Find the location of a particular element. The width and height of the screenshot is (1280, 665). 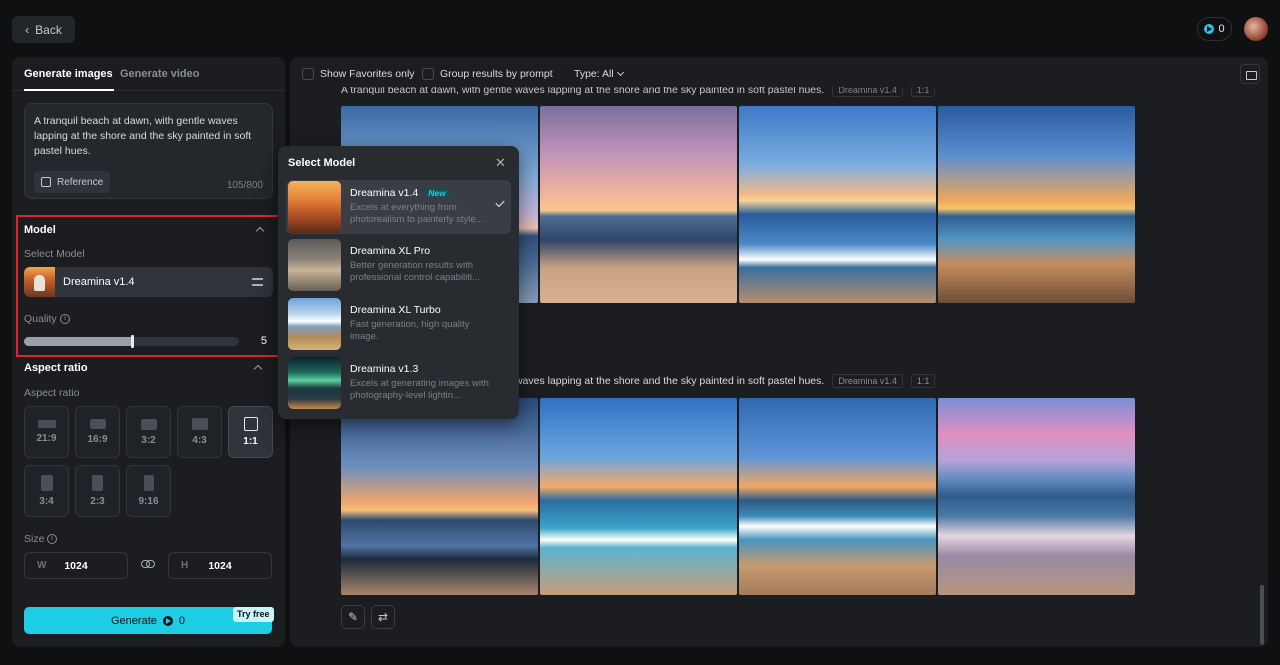

credit-icon is located at coordinates (1209, 29).